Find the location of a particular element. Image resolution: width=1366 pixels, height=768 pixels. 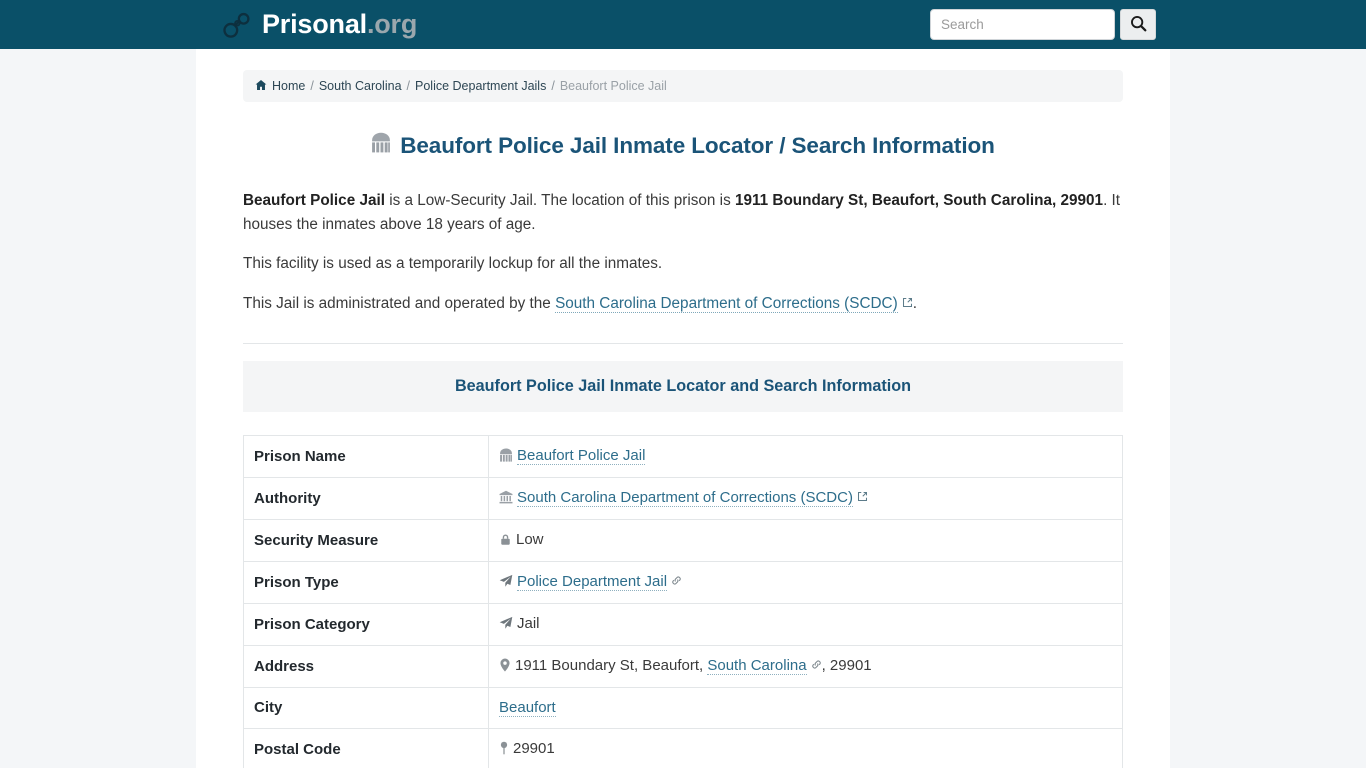

bank-icon is located at coordinates (506, 499).